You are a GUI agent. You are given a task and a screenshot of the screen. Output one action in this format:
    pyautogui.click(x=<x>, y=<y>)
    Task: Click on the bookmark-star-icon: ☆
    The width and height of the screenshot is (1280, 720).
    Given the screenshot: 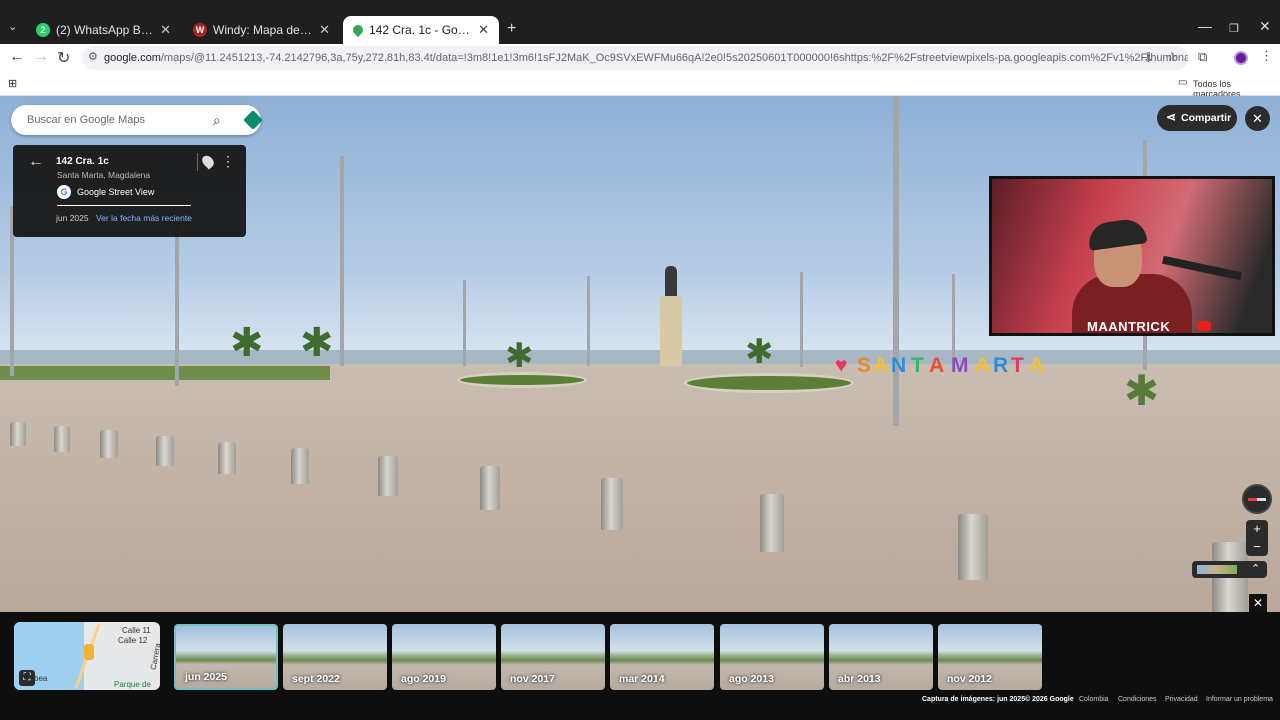 What is the action you would take?
    pyautogui.click(x=1172, y=57)
    